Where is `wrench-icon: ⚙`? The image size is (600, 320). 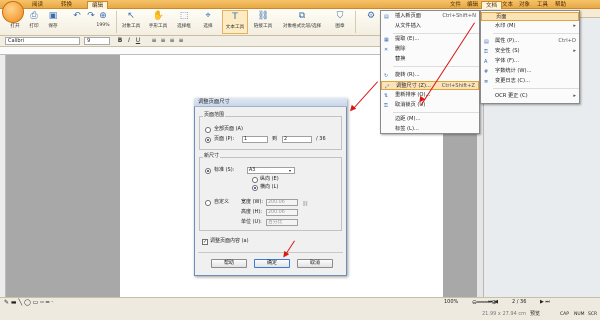
wrench-icon: ⚙ is located at coordinates (371, 16).